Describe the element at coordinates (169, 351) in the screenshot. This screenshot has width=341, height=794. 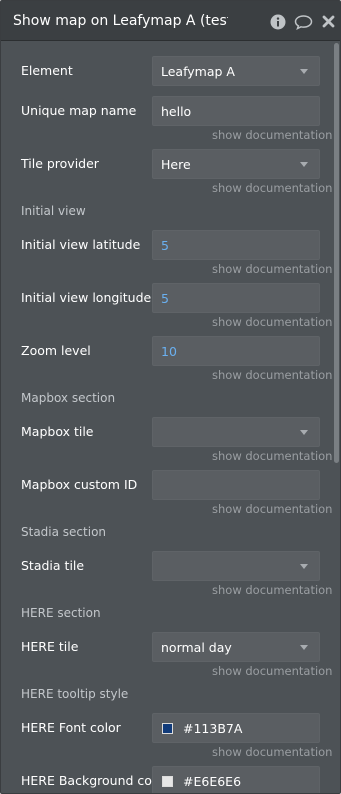
I see `zoom-level-value: 10` at that location.